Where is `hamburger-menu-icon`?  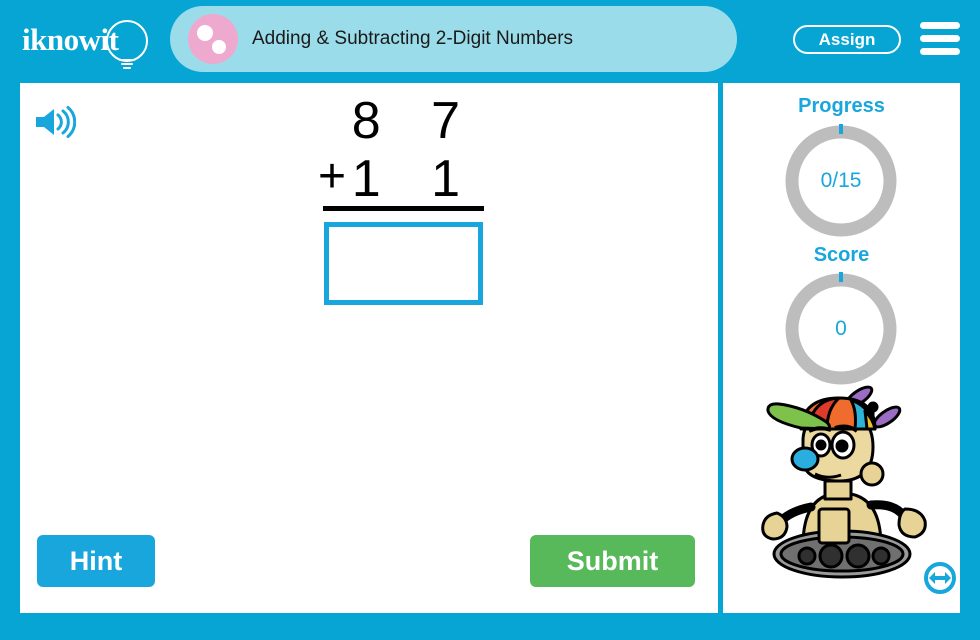
hamburger-menu-icon is located at coordinates (940, 39).